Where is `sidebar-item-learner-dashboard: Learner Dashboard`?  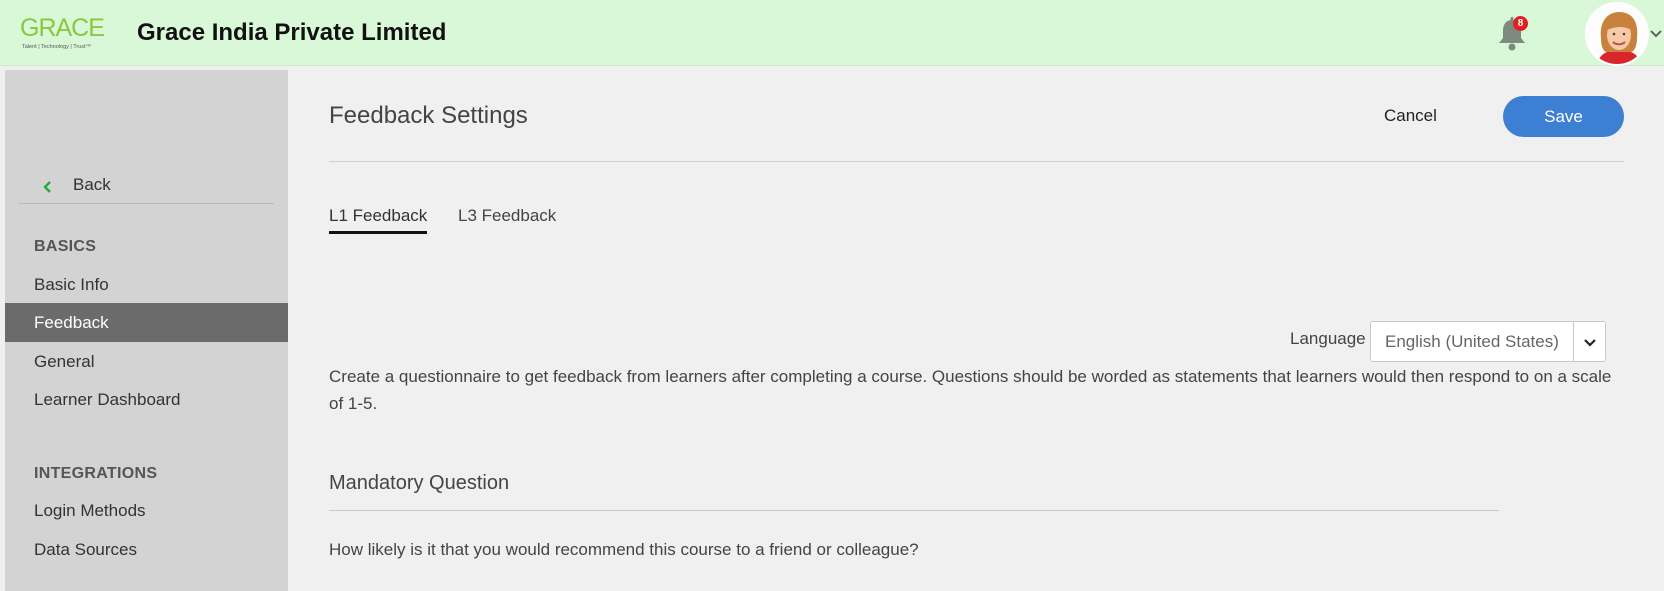
sidebar-item-learner-dashboard: Learner Dashboard is located at coordinates (146, 399).